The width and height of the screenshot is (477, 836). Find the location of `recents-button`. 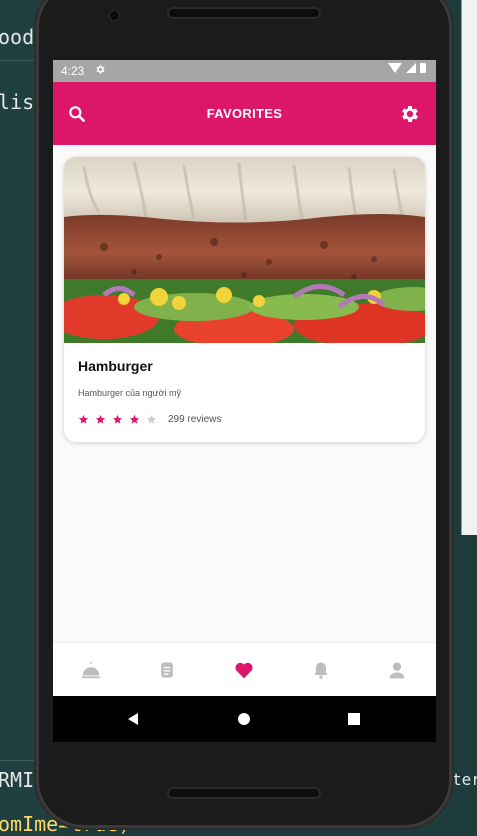

recents-button is located at coordinates (354, 719).